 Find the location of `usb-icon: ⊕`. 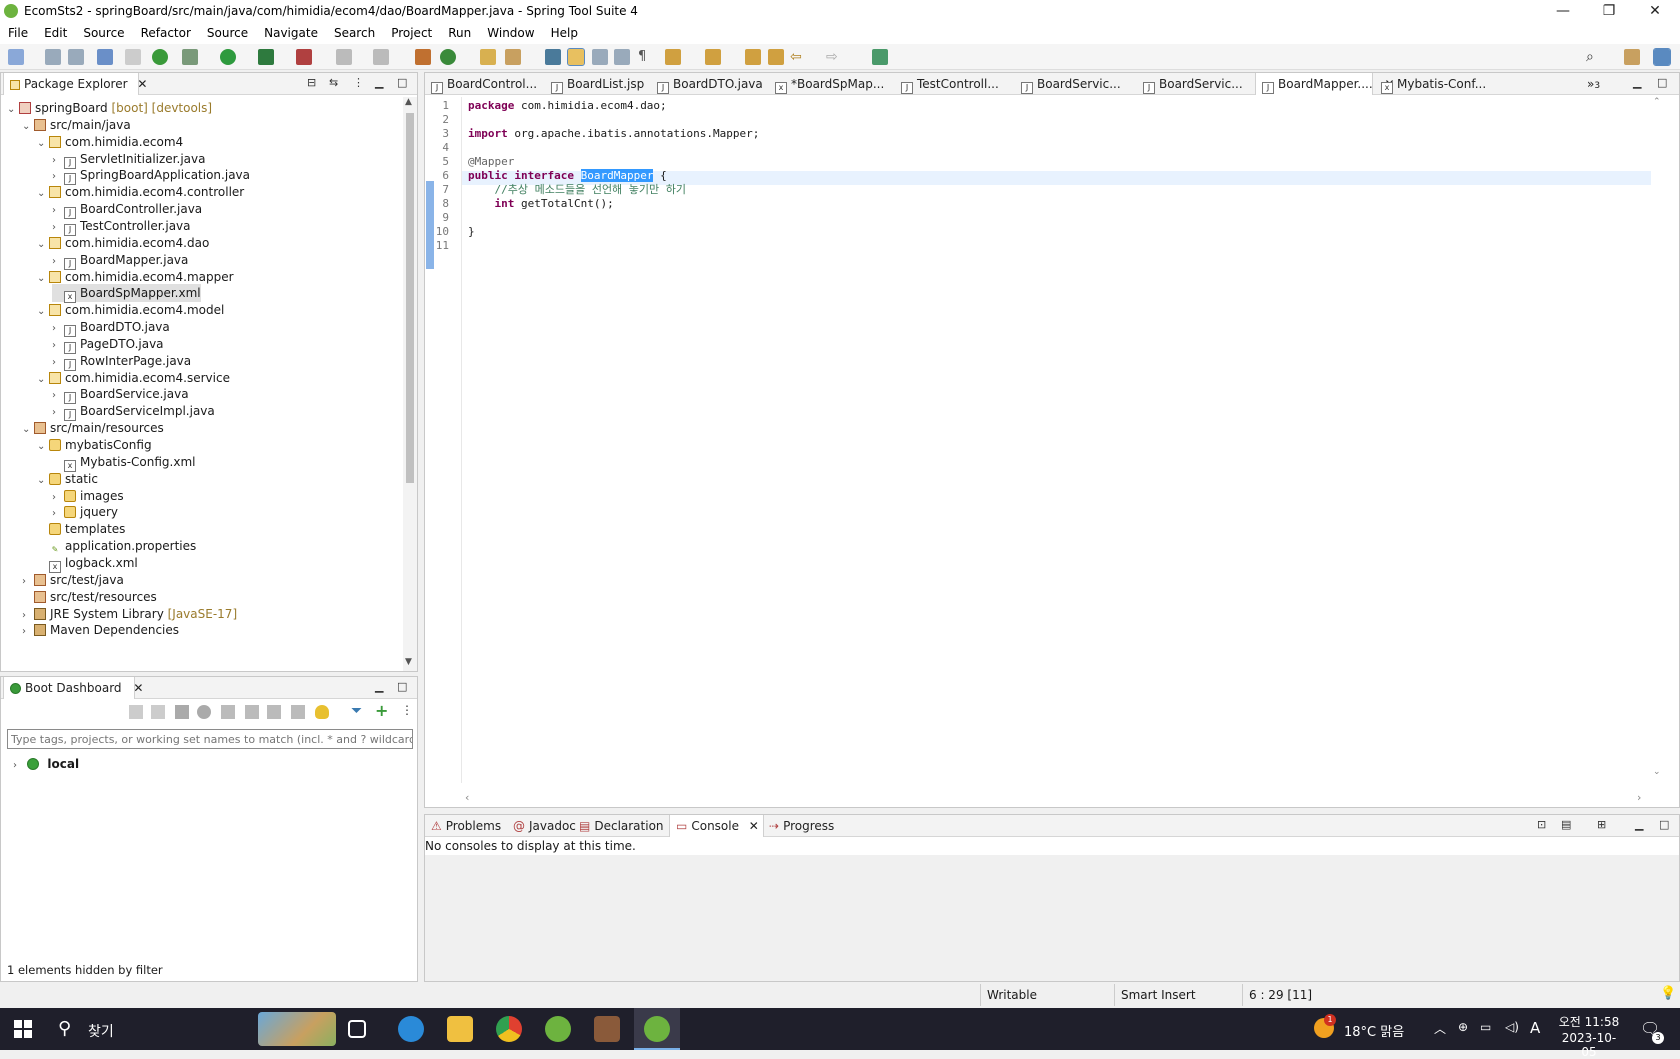

usb-icon: ⊕ is located at coordinates (1463, 1027).